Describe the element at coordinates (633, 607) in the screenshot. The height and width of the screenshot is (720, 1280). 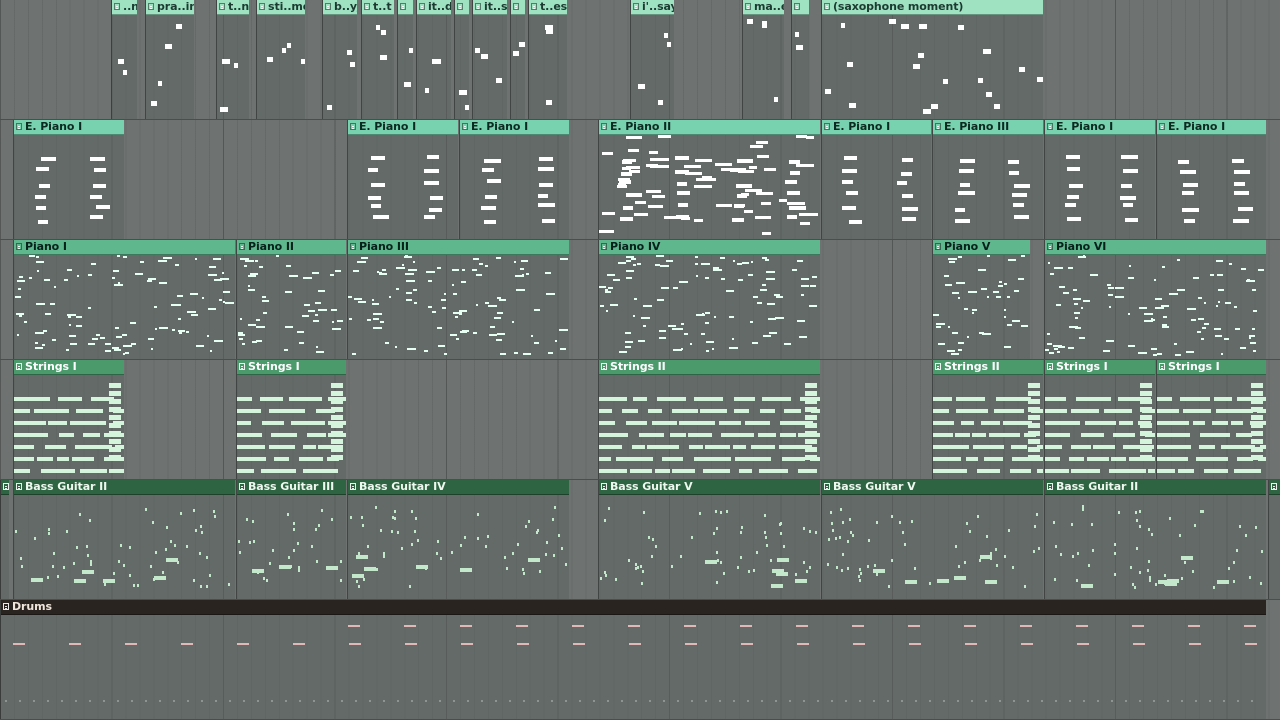
I see `clip-header: Drums` at that location.